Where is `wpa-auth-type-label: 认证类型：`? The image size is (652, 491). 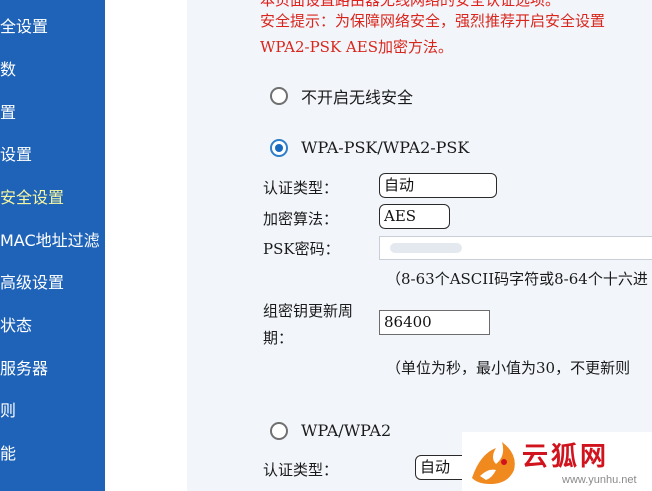
wpa-auth-type-label: 认证类型： is located at coordinates (301, 470).